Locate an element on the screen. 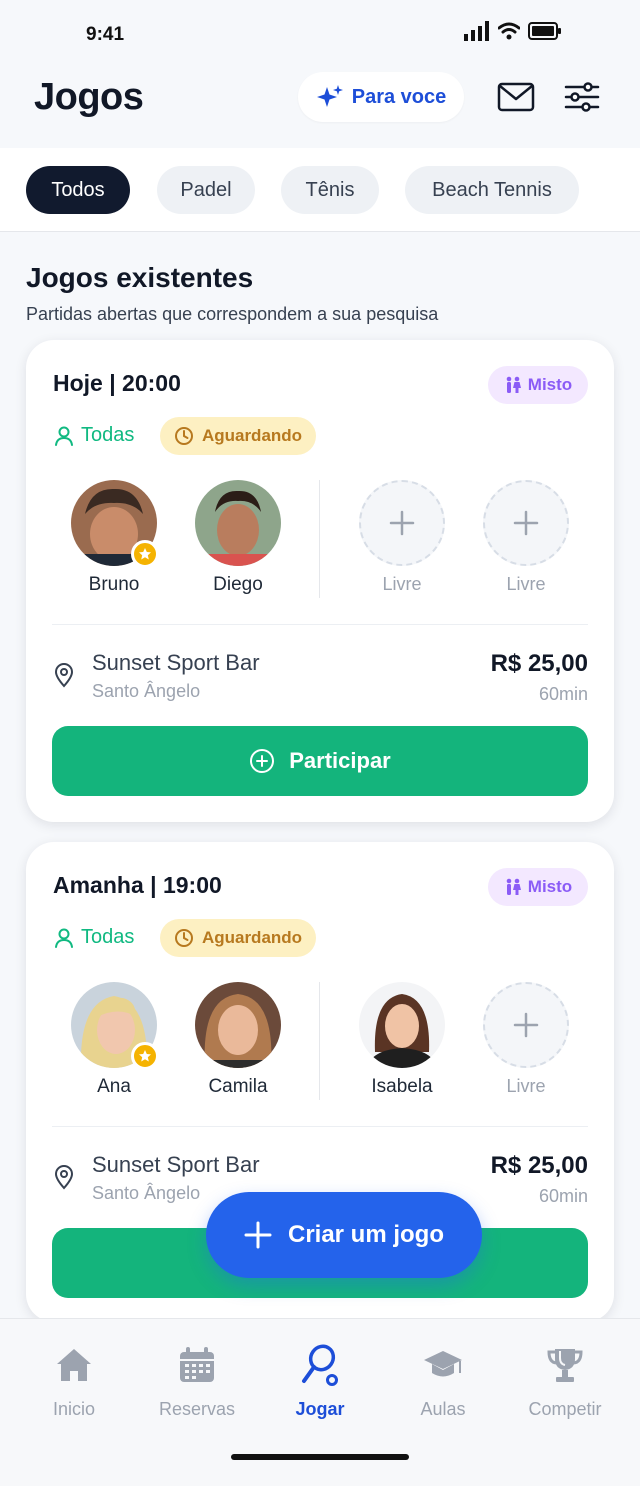 The width and height of the screenshot is (640, 1486). game-datetime: Amanha | 19:00 is located at coordinates (137, 885).